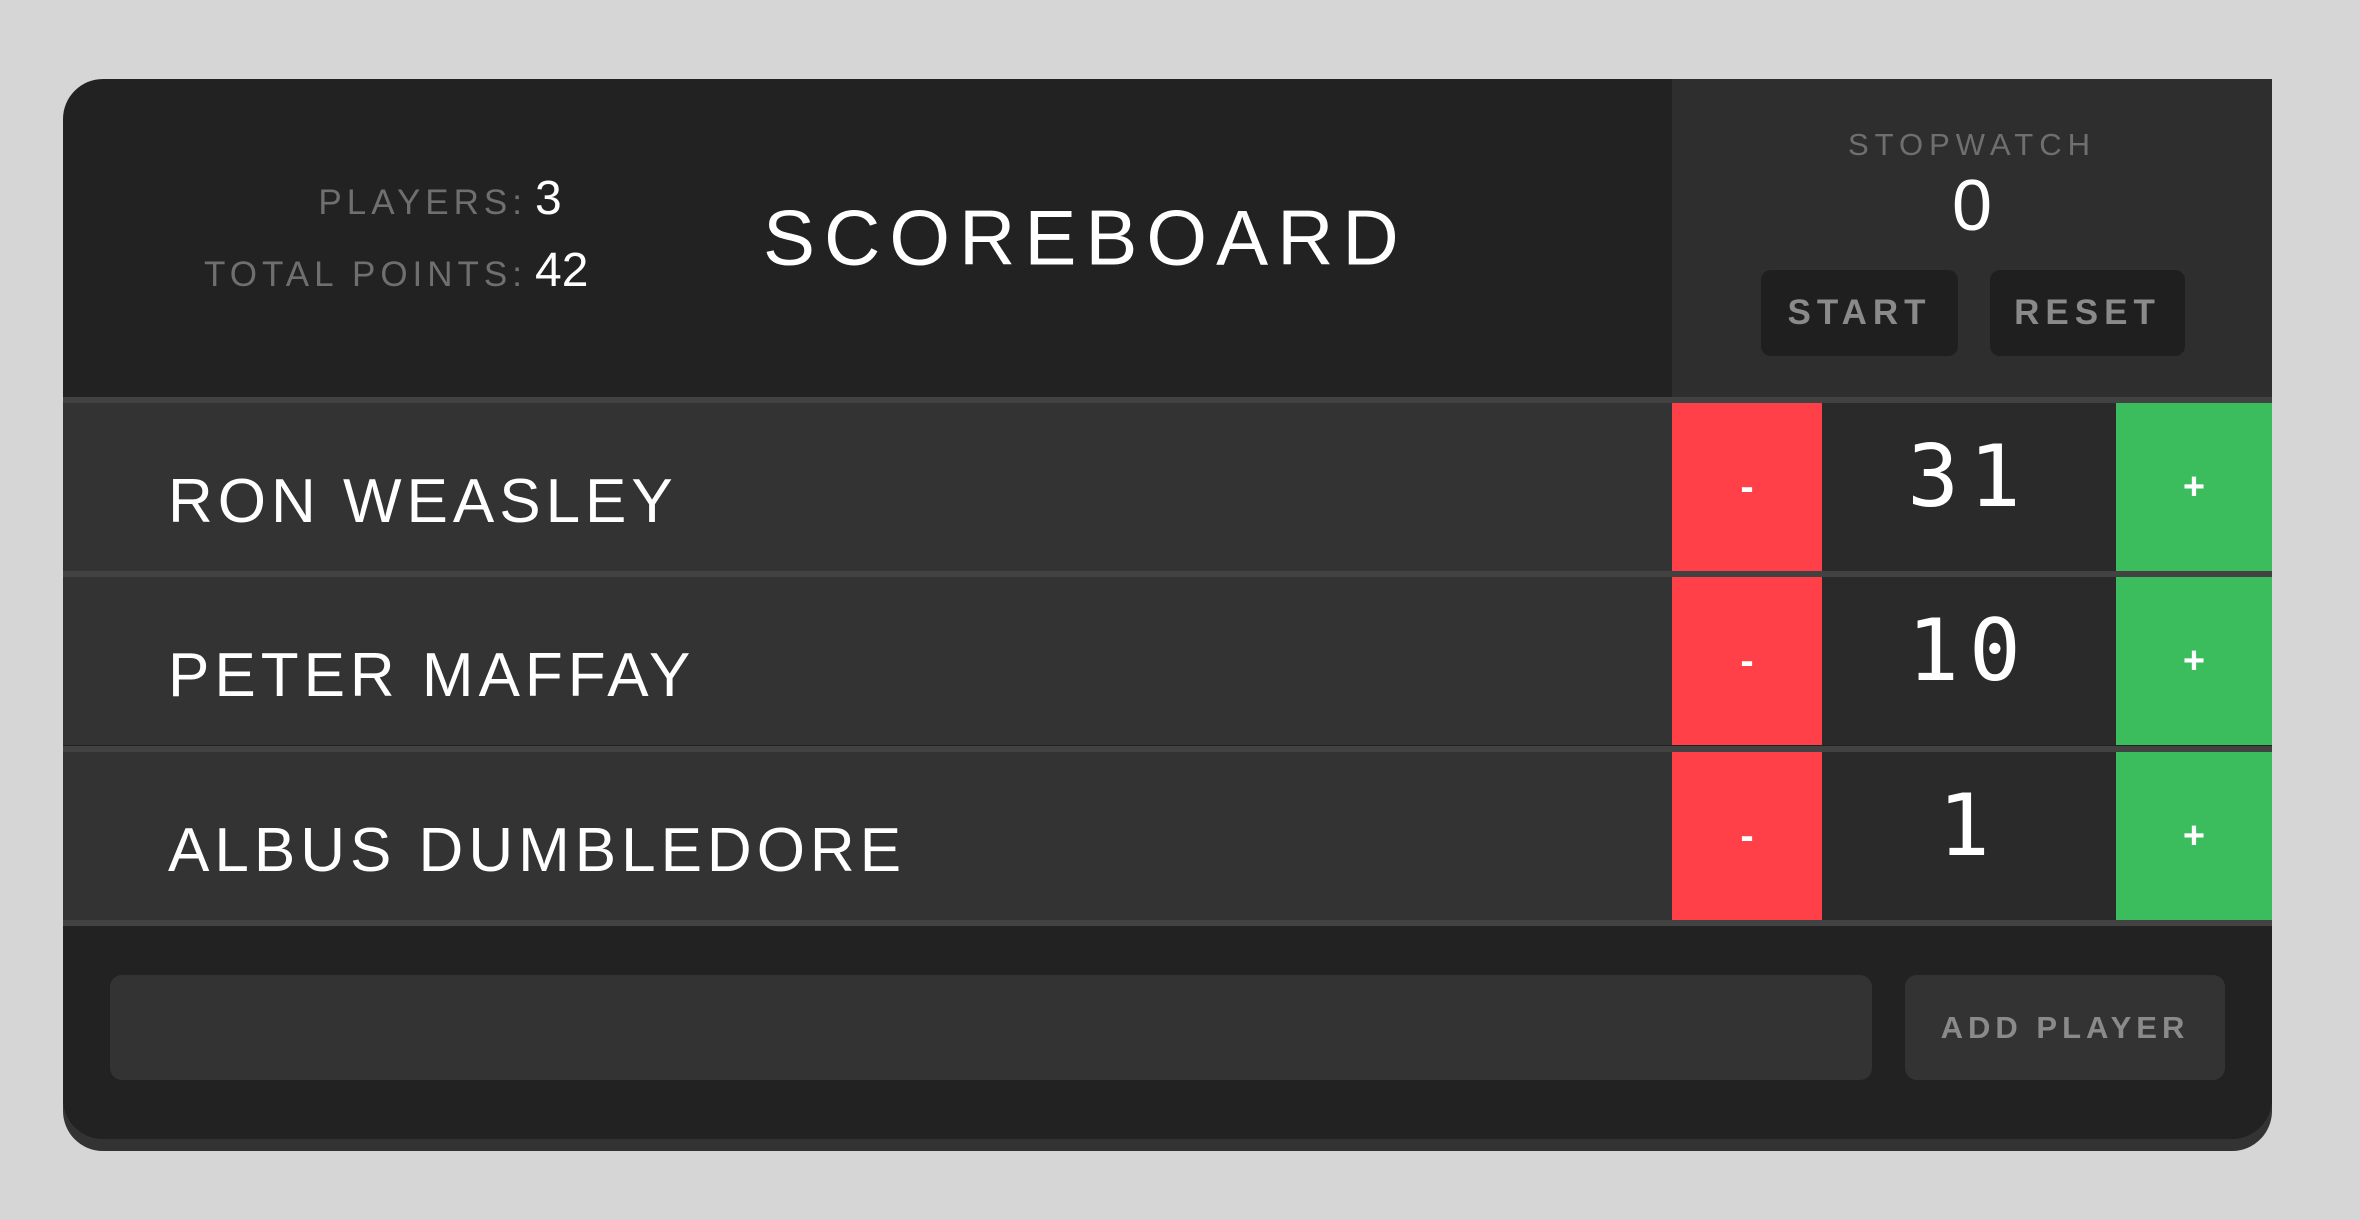 The image size is (2360, 1220). I want to click on player-row: RON WEASLEY - 31 +, so click(1167, 487).